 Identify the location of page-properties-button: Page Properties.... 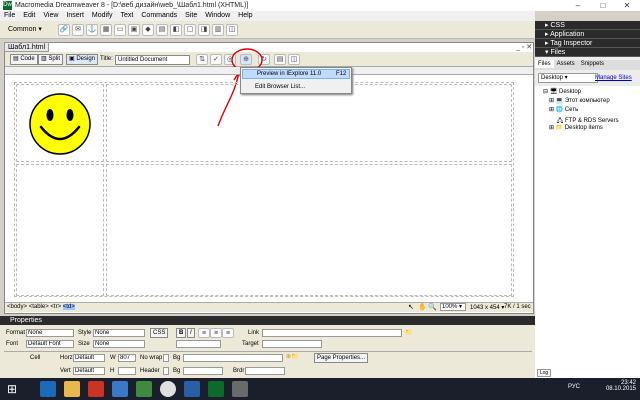
(341, 358).